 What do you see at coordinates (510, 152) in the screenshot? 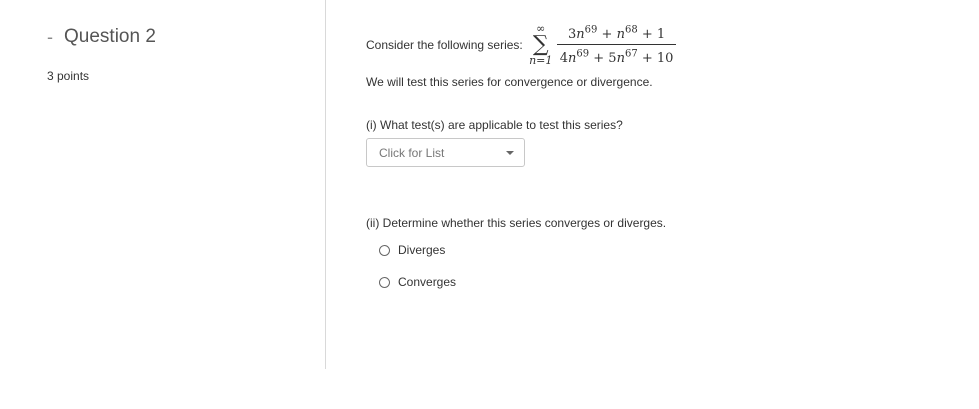
I see `chevron-down-icon` at bounding box center [510, 152].